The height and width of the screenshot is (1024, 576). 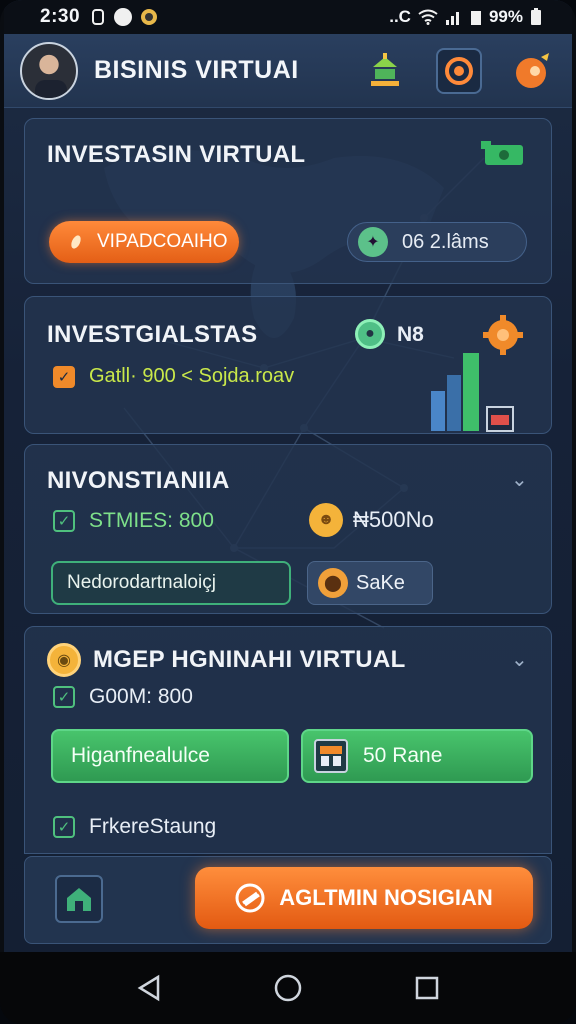 I want to click on goal-option-label: Higanfnealulce, so click(x=140, y=755).